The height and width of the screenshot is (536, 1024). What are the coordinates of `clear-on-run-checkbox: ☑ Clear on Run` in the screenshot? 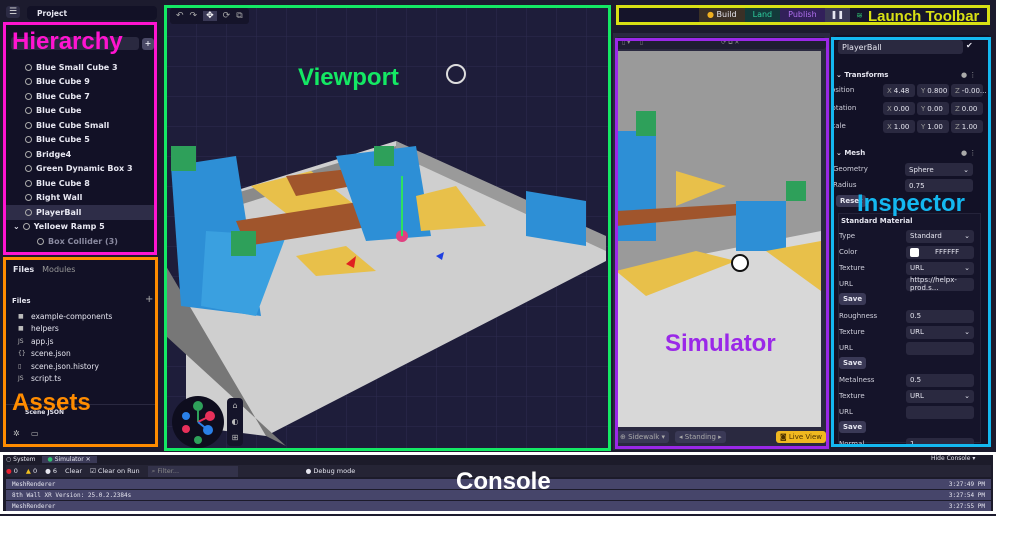 It's located at (115, 471).